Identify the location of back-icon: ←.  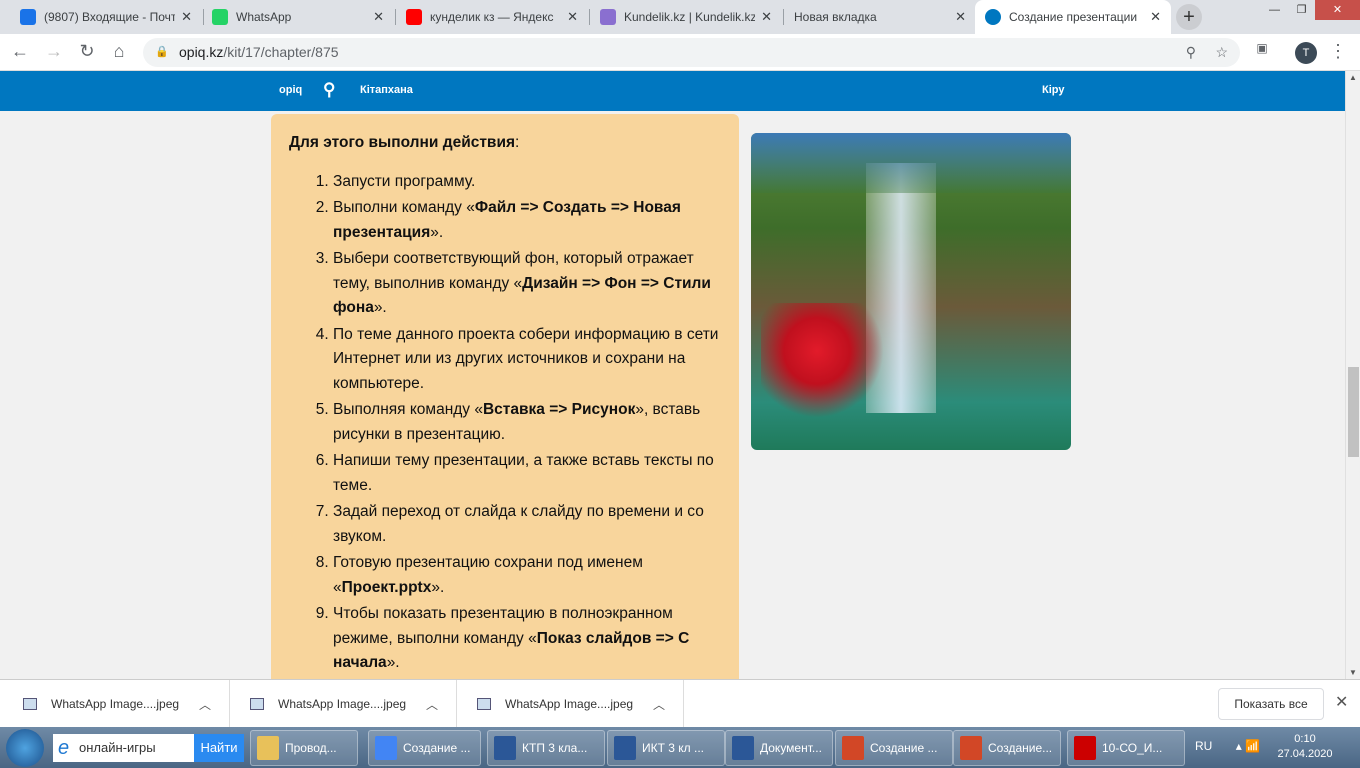
(20, 51).